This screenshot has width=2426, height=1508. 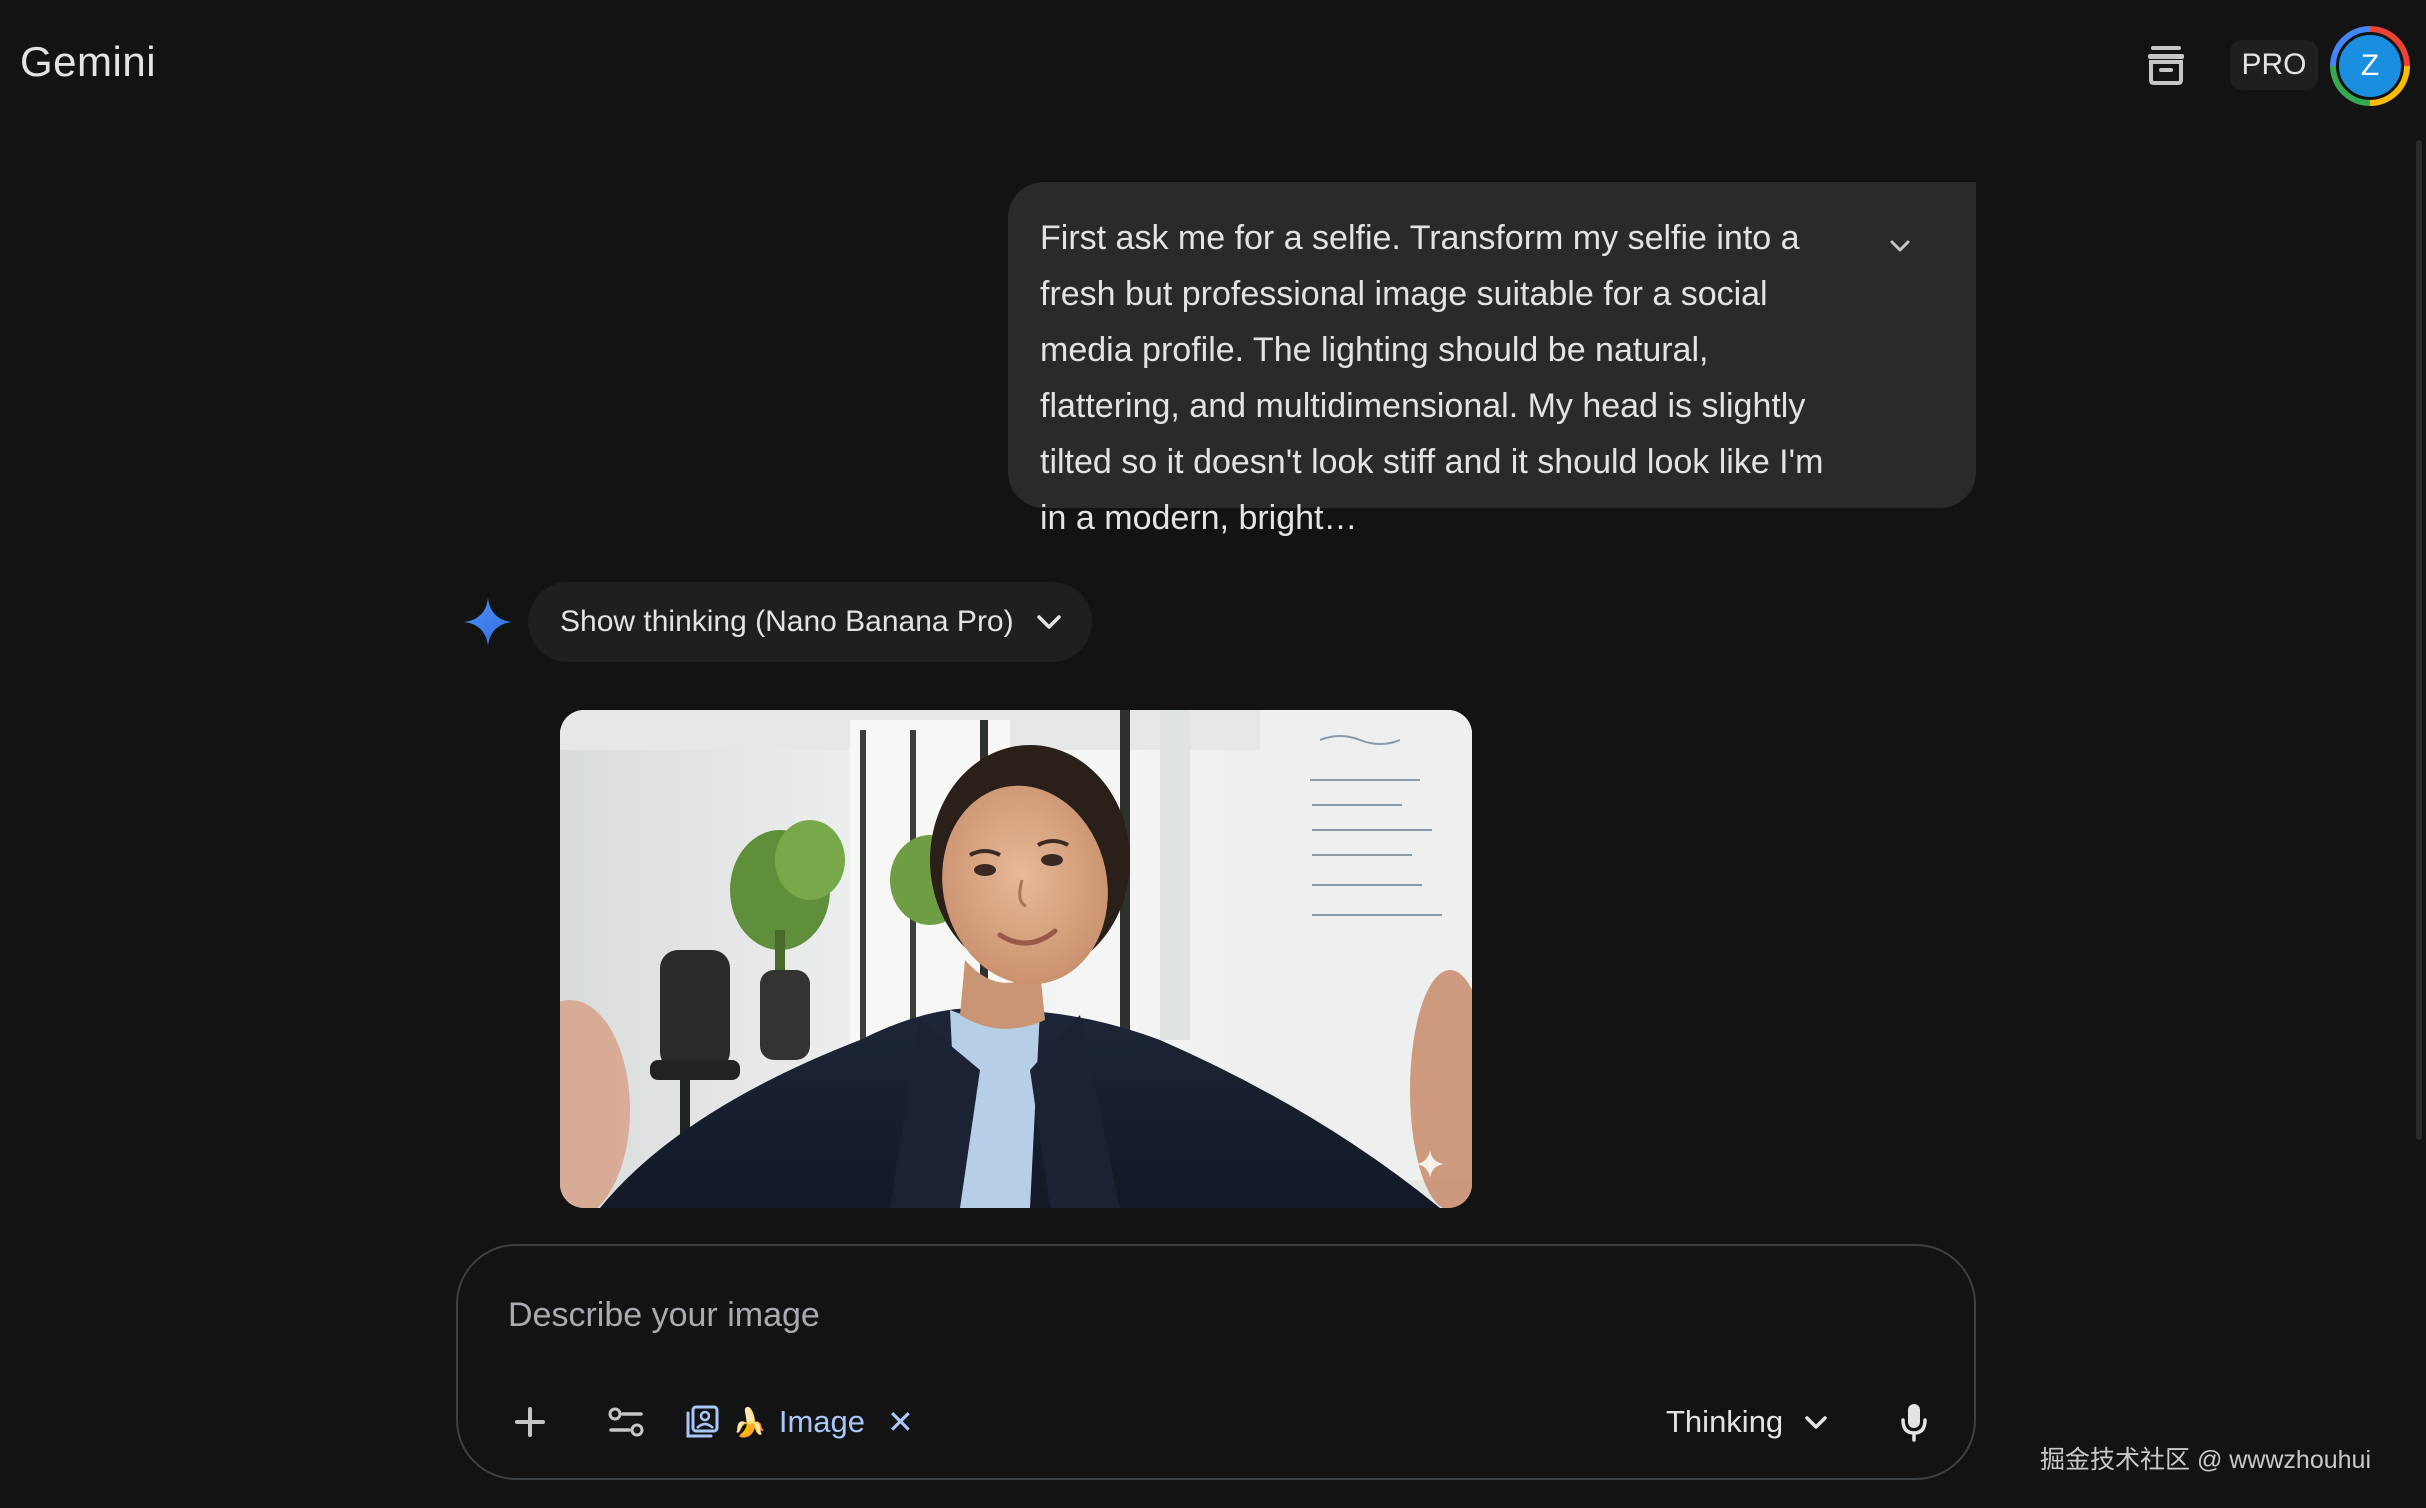 What do you see at coordinates (2274, 65) in the screenshot?
I see `pro-badge: PRO` at bounding box center [2274, 65].